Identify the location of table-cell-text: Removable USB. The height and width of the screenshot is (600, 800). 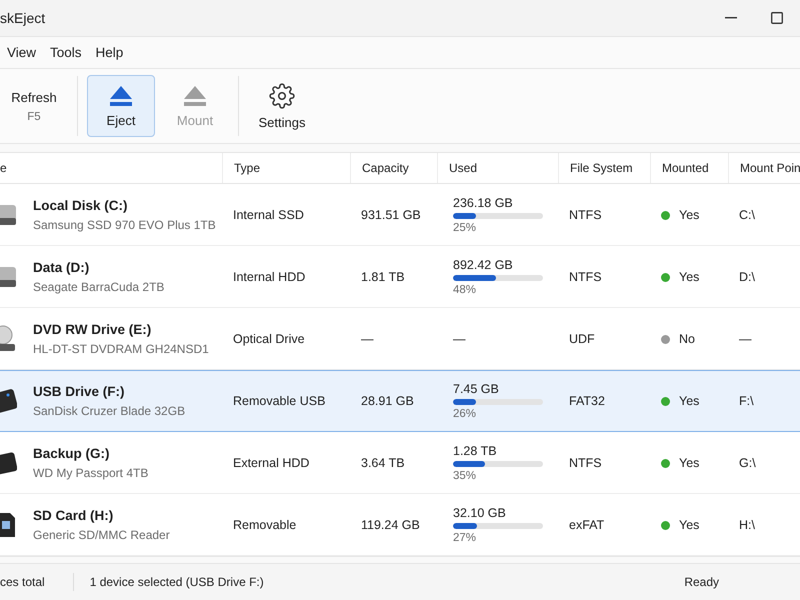
(279, 401).